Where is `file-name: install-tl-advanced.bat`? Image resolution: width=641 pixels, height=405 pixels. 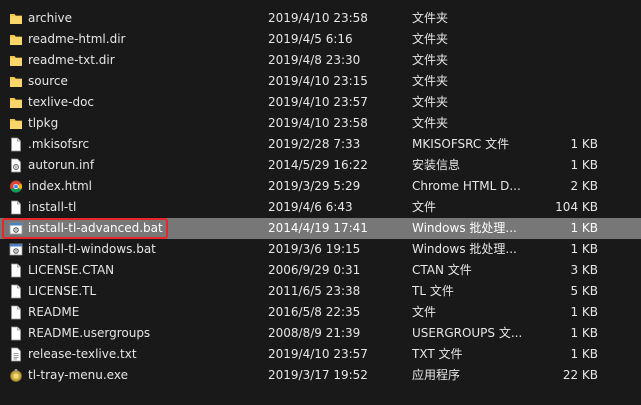
file-name: install-tl-advanced.bat is located at coordinates (95, 228).